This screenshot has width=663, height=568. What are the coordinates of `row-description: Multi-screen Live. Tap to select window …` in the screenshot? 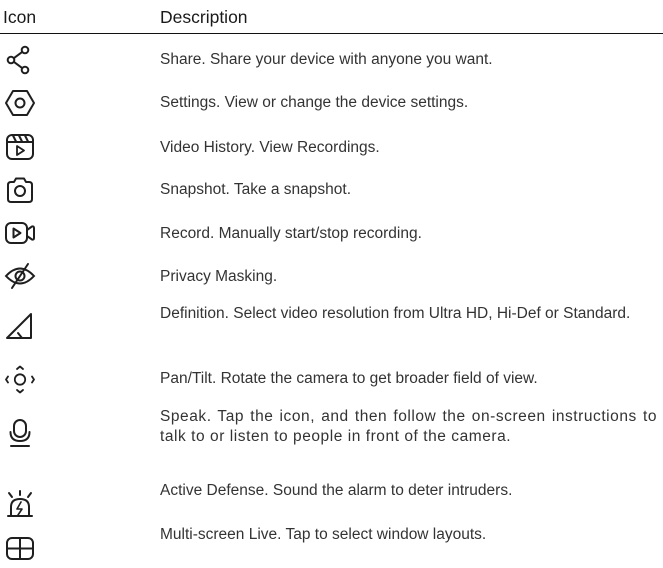 It's located at (323, 534).